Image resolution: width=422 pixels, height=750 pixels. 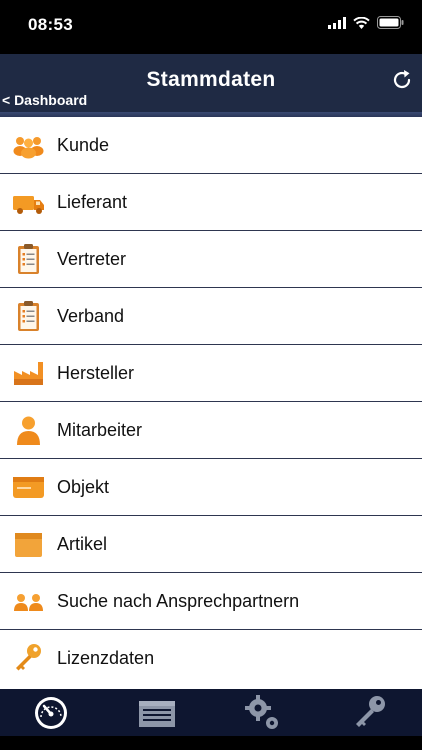 I want to click on list-item-lieferant: Lieferant, so click(x=211, y=202).